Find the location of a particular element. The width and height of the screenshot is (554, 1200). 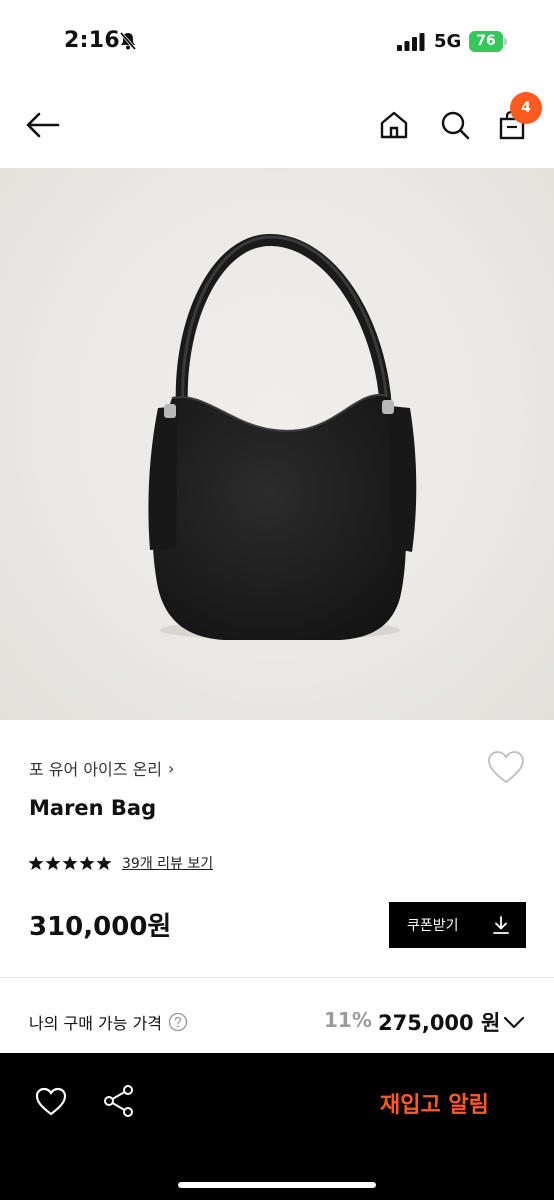

star-rating is located at coordinates (70, 863).